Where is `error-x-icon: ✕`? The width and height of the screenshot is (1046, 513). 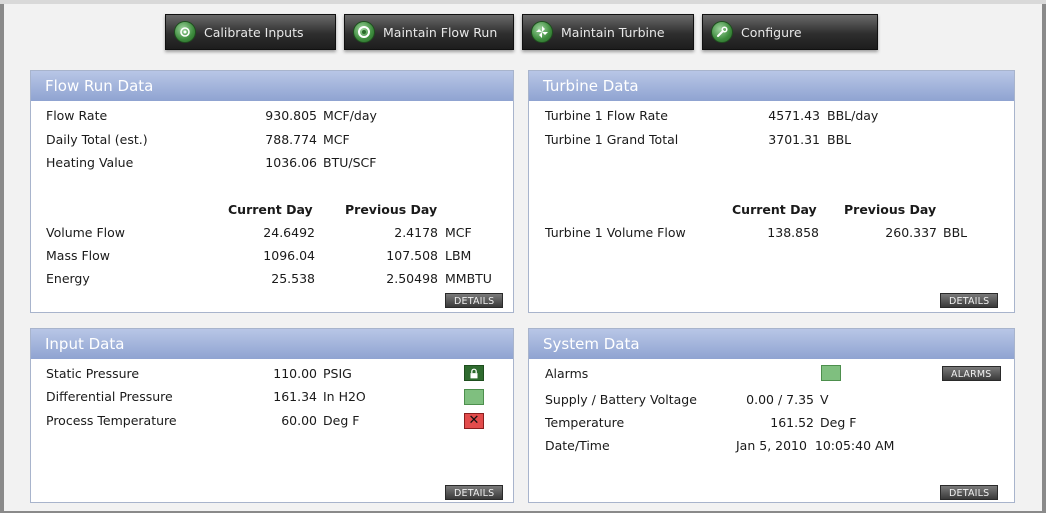 error-x-icon: ✕ is located at coordinates (474, 421).